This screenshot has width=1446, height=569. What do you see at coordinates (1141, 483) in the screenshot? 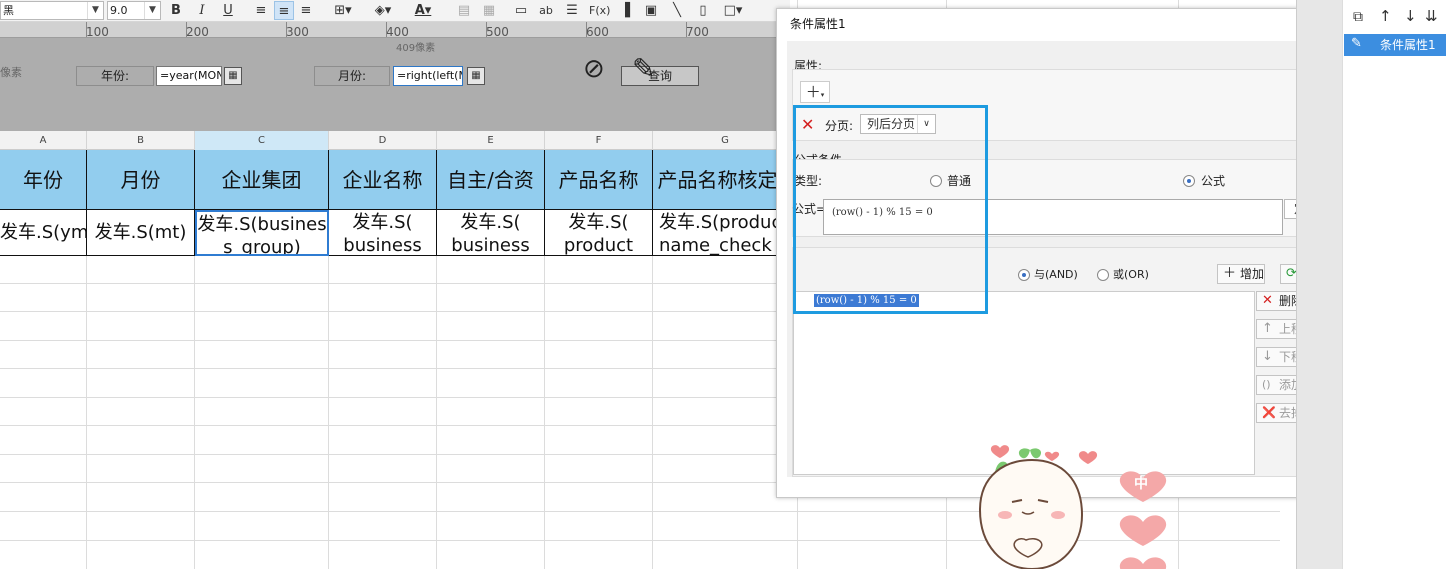
I see `heart-text: 中` at bounding box center [1141, 483].